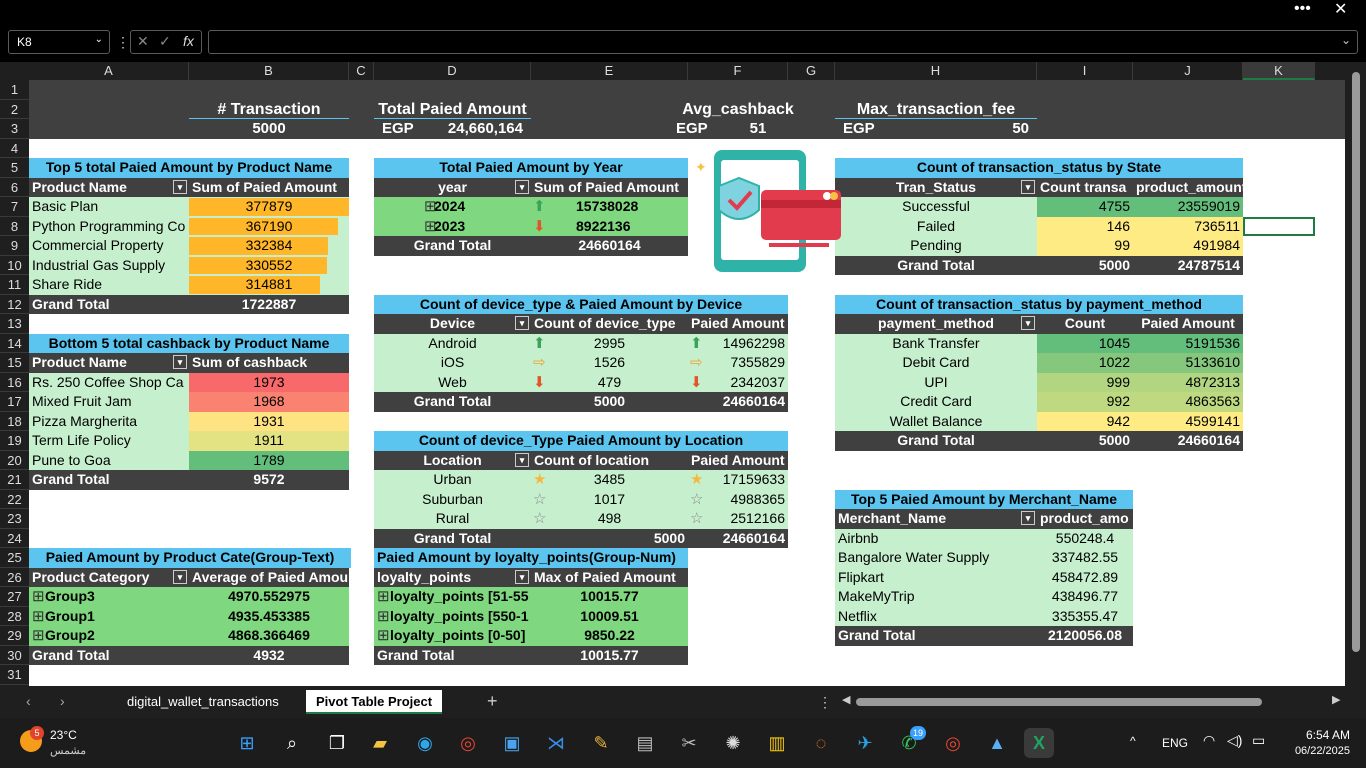 The height and width of the screenshot is (768, 1366). What do you see at coordinates (63, 735) in the screenshot?
I see `weather-temp: 23°C` at bounding box center [63, 735].